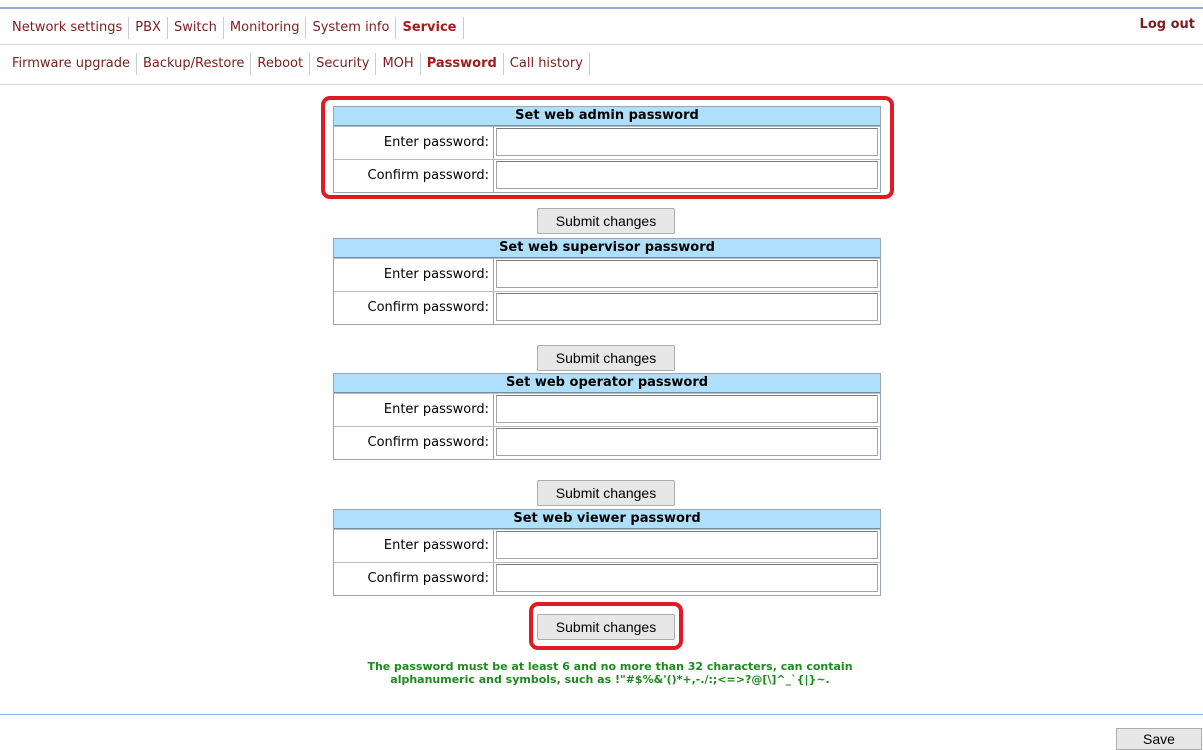  Describe the element at coordinates (601, 44) in the screenshot. I see `menu-divider` at that location.